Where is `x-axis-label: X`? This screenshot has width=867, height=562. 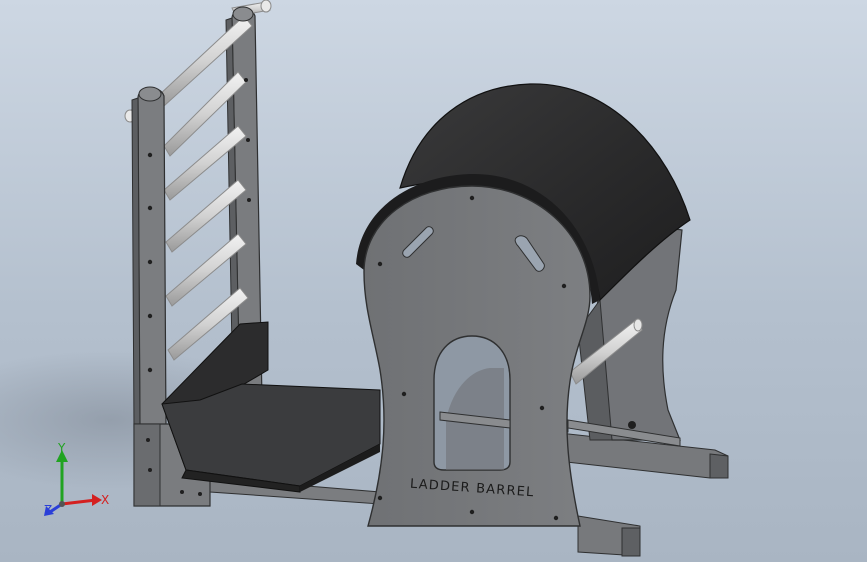
x-axis-label: X is located at coordinates (105, 500).